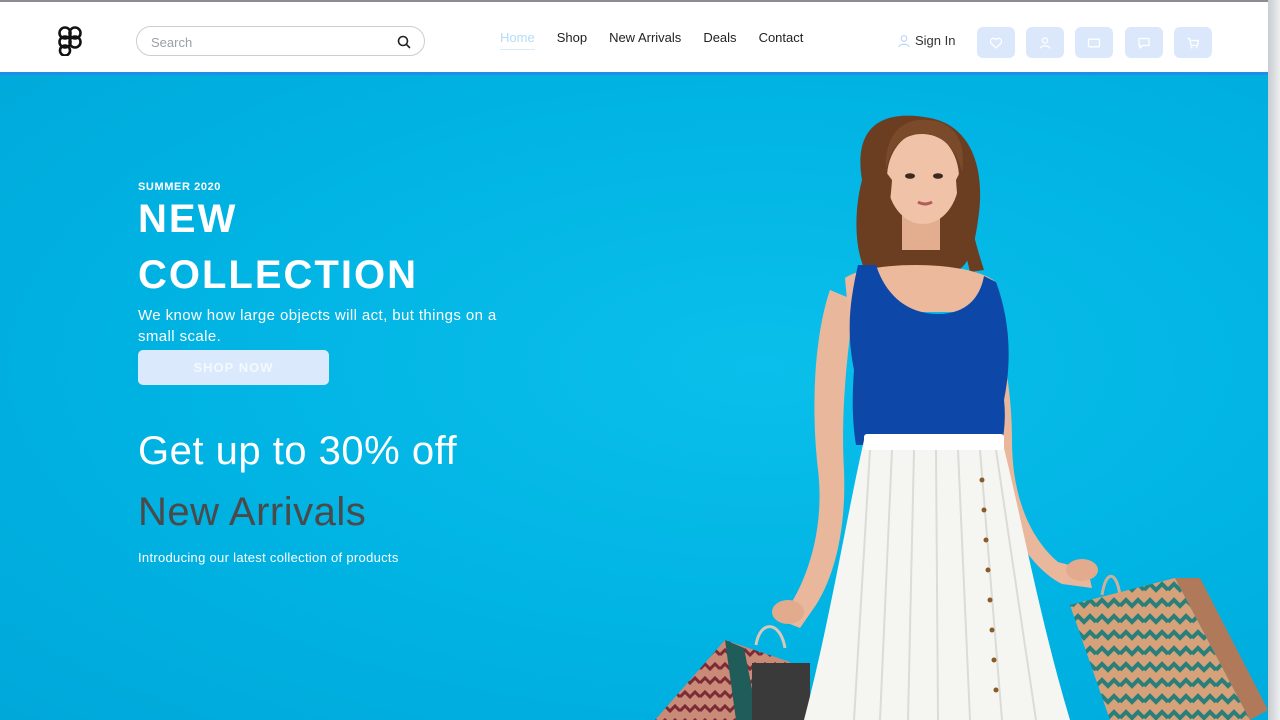 The width and height of the screenshot is (1280, 720). Describe the element at coordinates (271, 42) in the screenshot. I see `search-input` at that location.